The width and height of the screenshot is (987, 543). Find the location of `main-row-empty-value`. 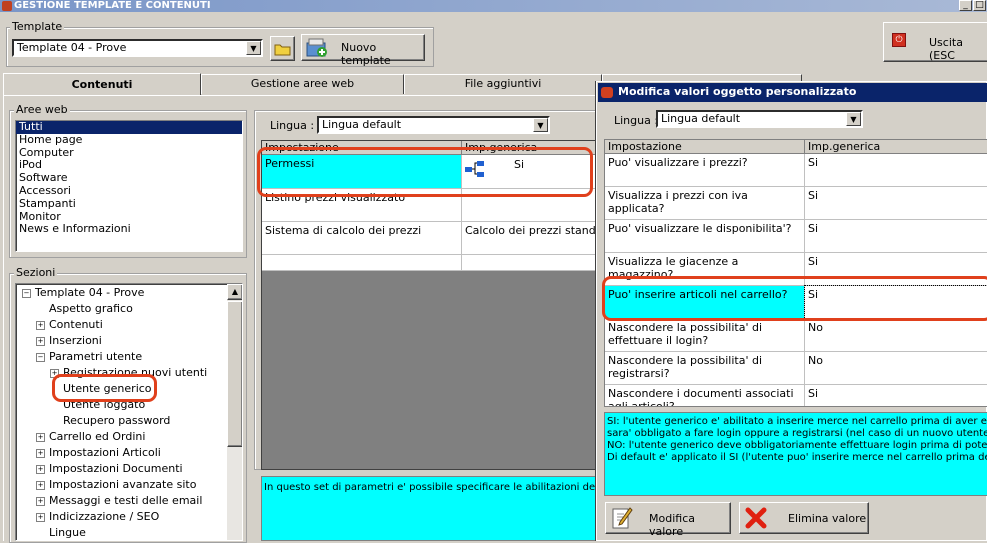

main-row-empty-value is located at coordinates (532, 263).